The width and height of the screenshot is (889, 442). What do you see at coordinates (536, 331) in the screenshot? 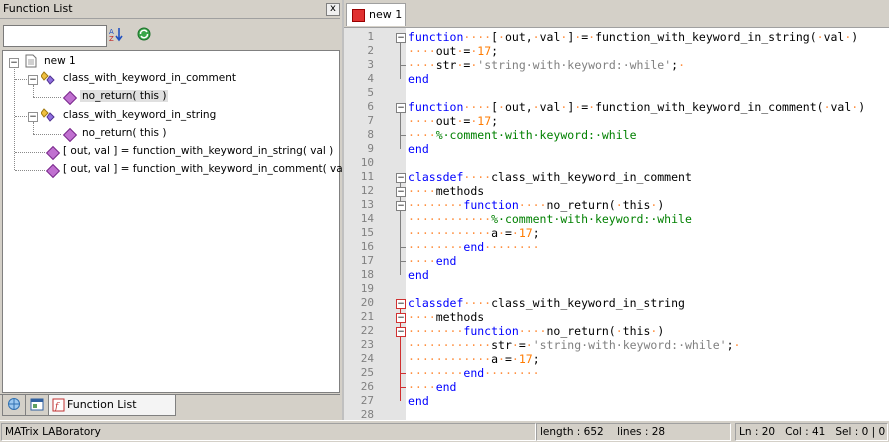
I see `code-line: ········function····no_return(·this·)` at bounding box center [536, 331].